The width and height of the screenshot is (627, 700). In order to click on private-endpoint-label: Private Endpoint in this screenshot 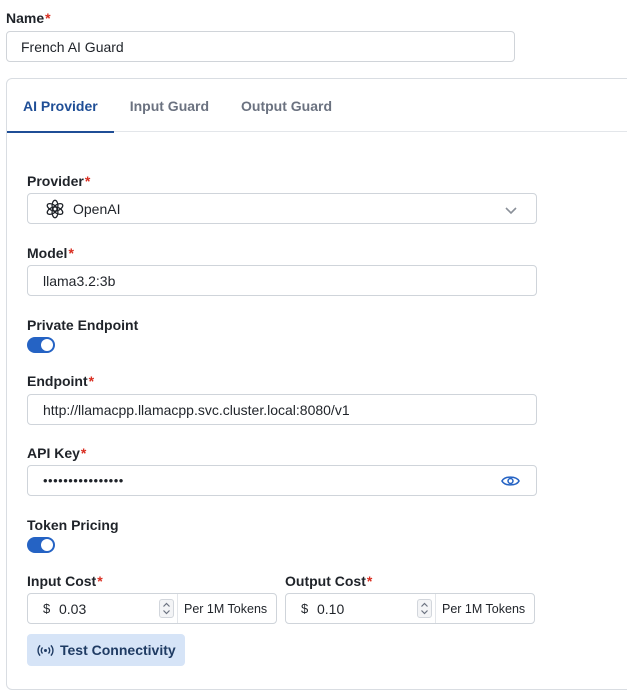, I will do `click(83, 325)`.